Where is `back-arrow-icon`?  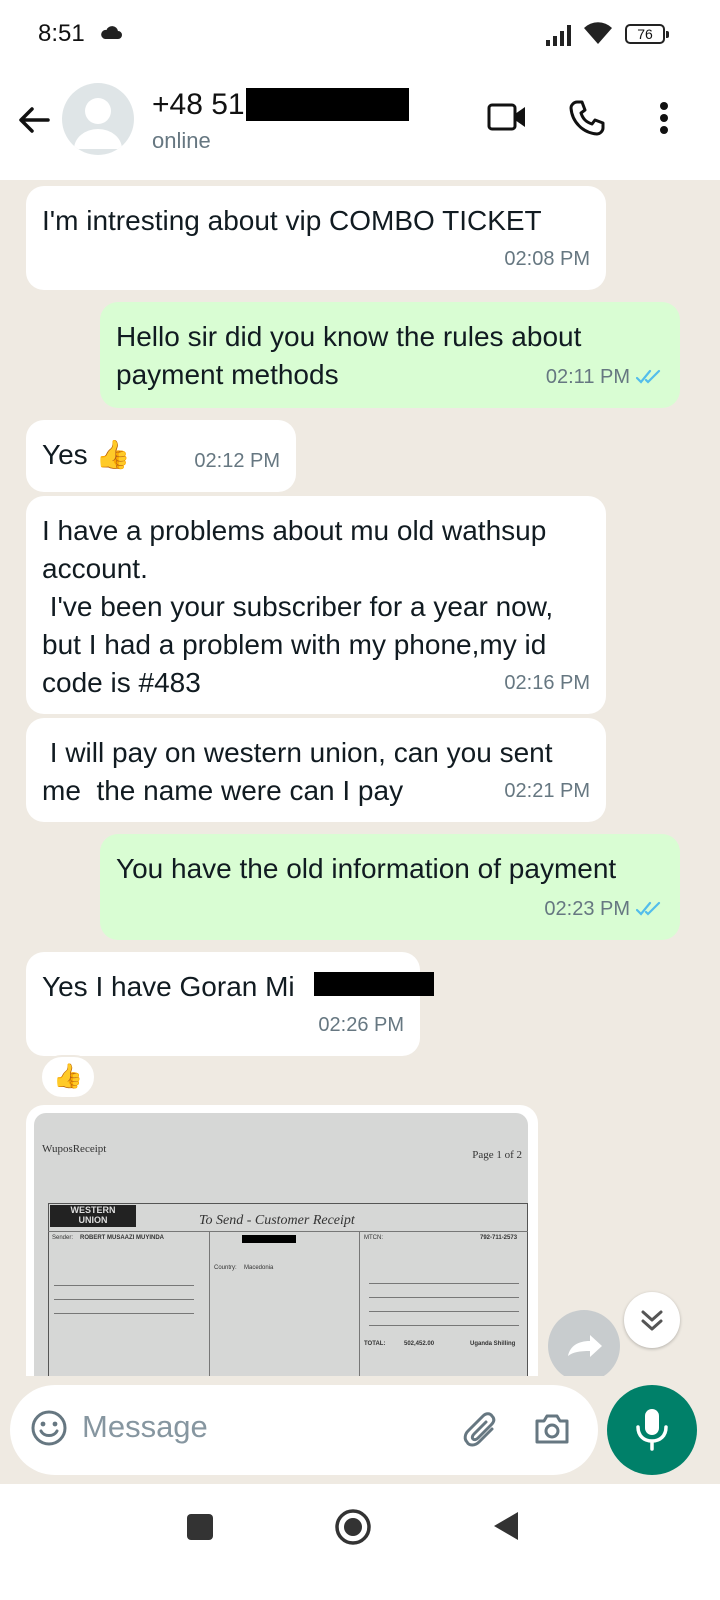
back-arrow-icon is located at coordinates (34, 120).